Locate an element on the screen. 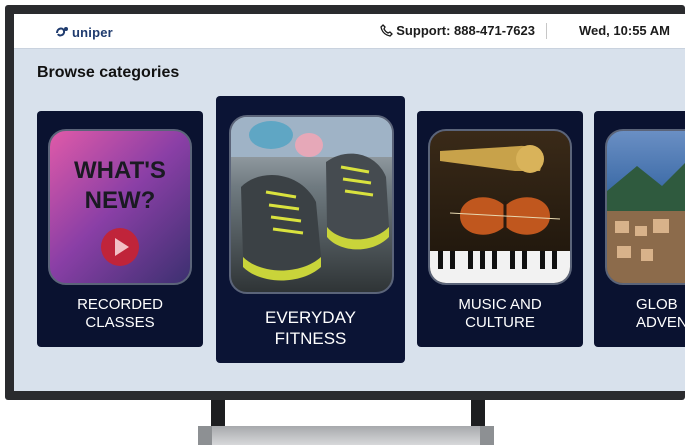 This screenshot has height=445, width=685. uniper-logo: uniper is located at coordinates (83, 32).